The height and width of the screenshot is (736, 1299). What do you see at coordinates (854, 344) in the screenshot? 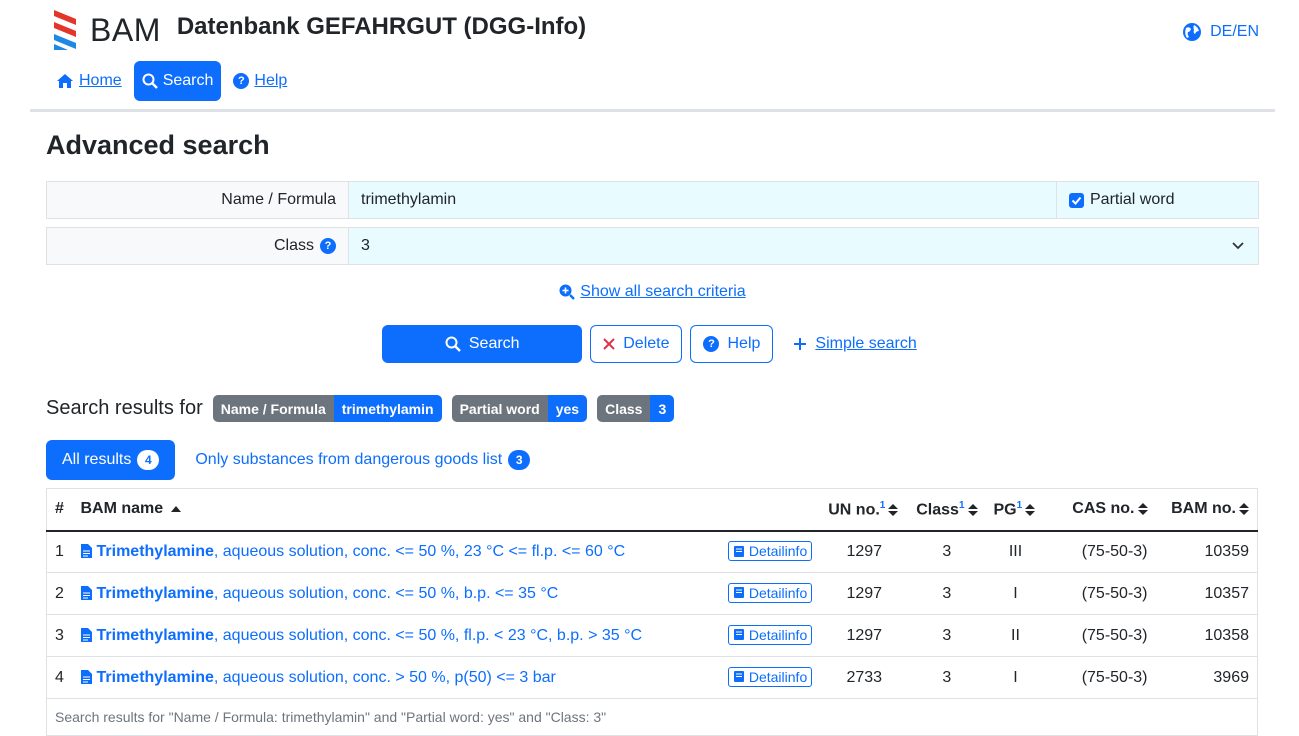
I see `simple-search-button: Simple search` at bounding box center [854, 344].